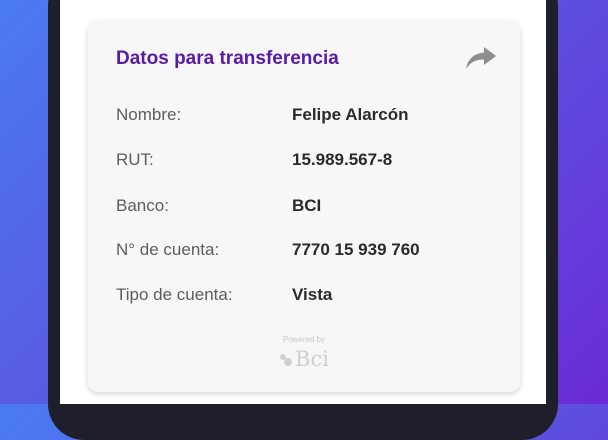 The height and width of the screenshot is (440, 608). What do you see at coordinates (286, 360) in the screenshot?
I see `bci-logo-icon` at bounding box center [286, 360].